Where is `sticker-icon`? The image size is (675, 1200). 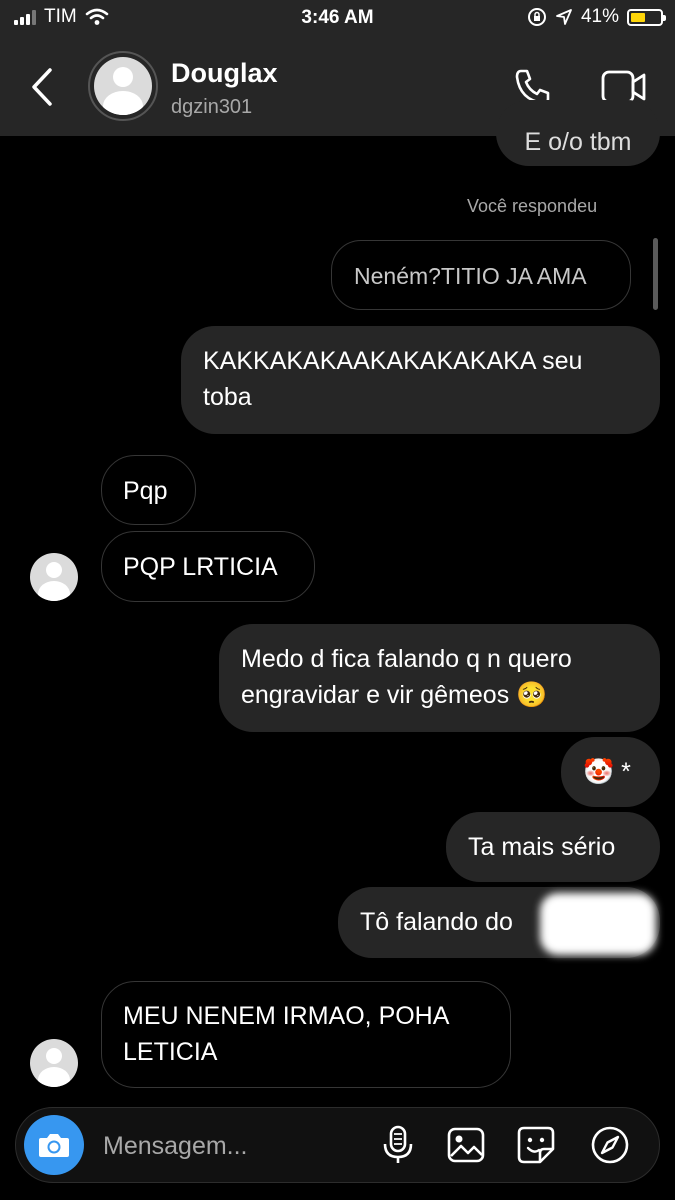
sticker-icon is located at coordinates (536, 1145).